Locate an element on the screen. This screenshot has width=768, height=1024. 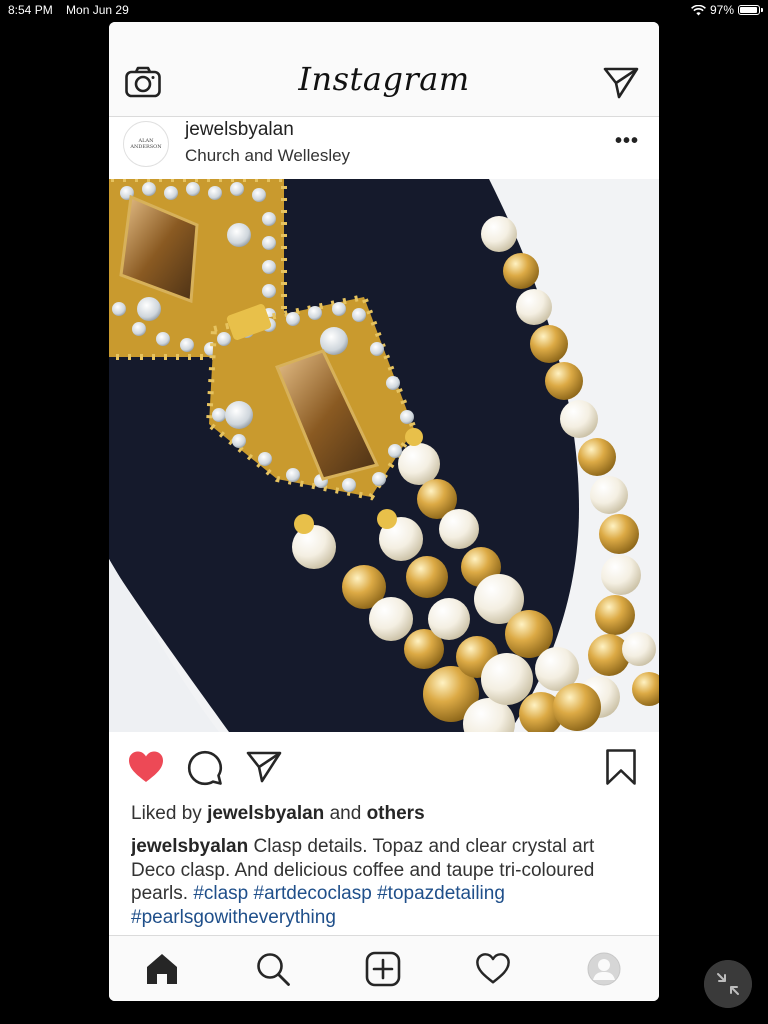
battery-icon is located at coordinates (750, 10).